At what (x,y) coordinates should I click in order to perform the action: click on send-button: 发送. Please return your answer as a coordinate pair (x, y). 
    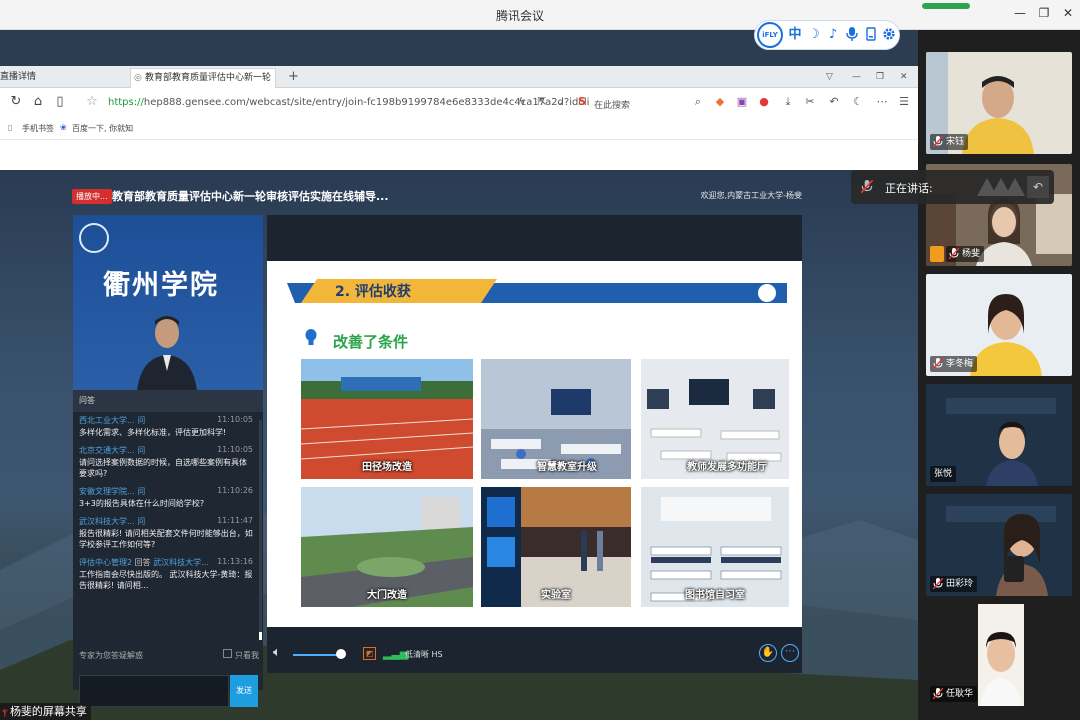
    Looking at the image, I should click on (244, 691).